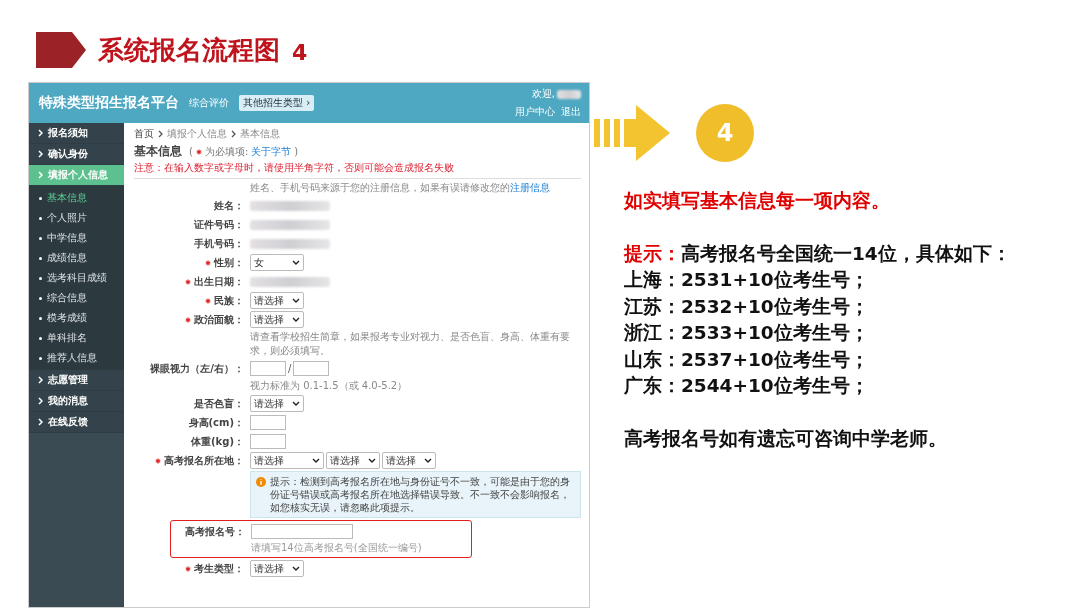 This screenshot has height=608, width=1080. I want to click on legend-link: 关于字节, so click(271, 151).